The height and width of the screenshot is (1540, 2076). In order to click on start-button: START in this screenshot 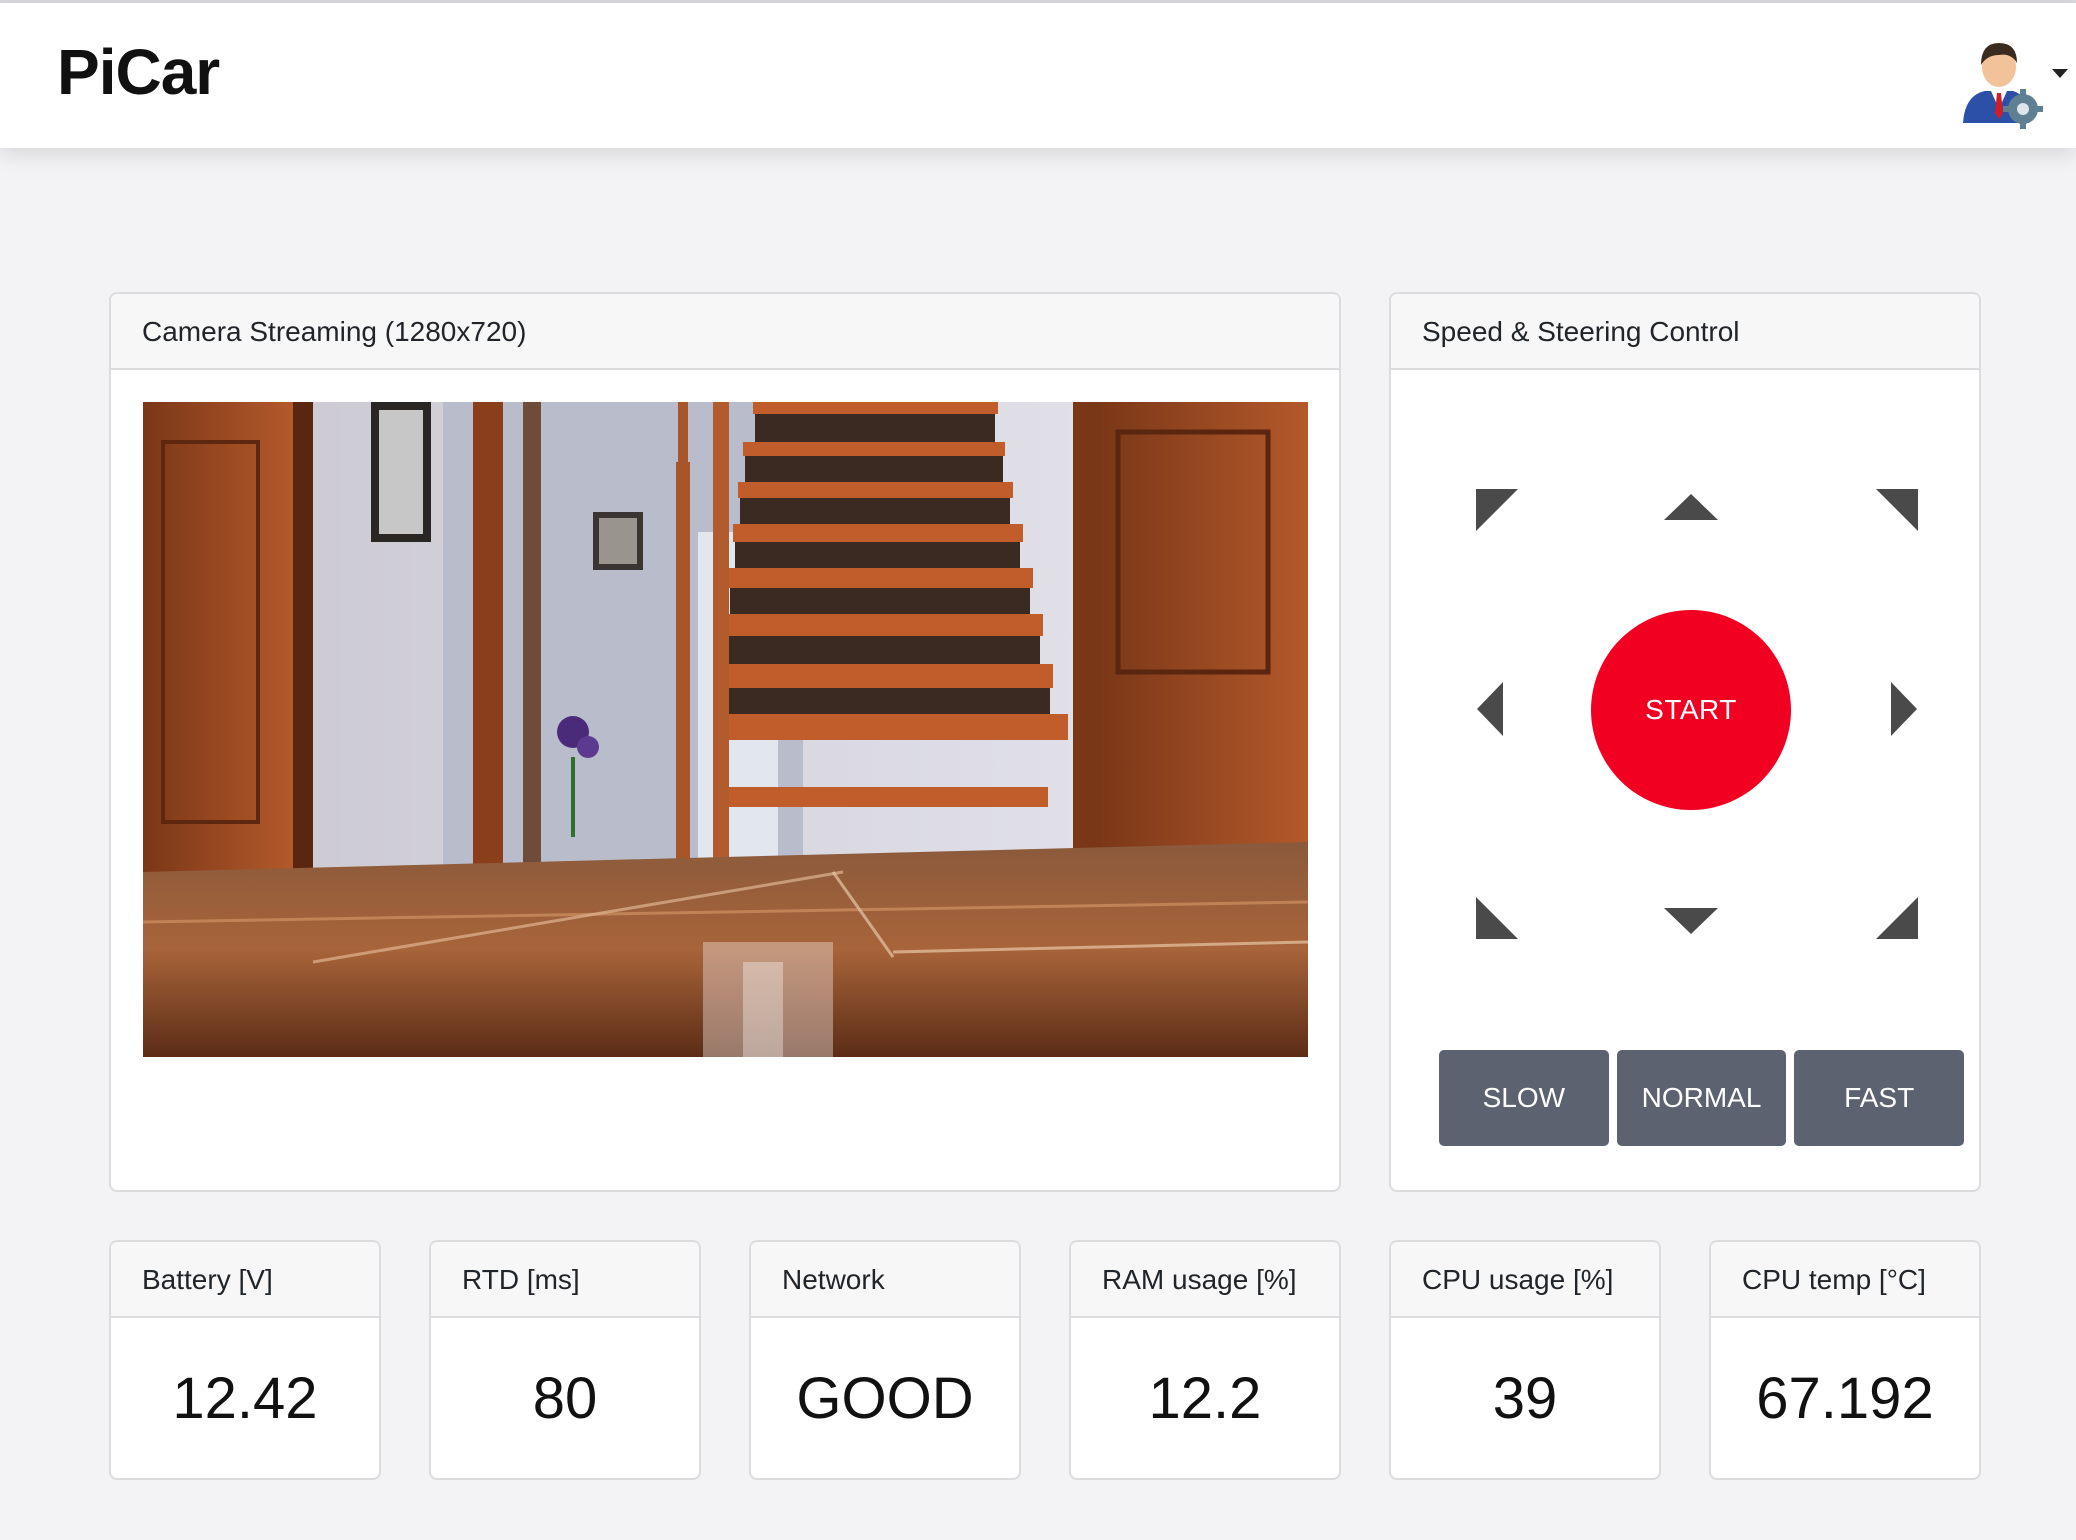, I will do `click(1691, 710)`.